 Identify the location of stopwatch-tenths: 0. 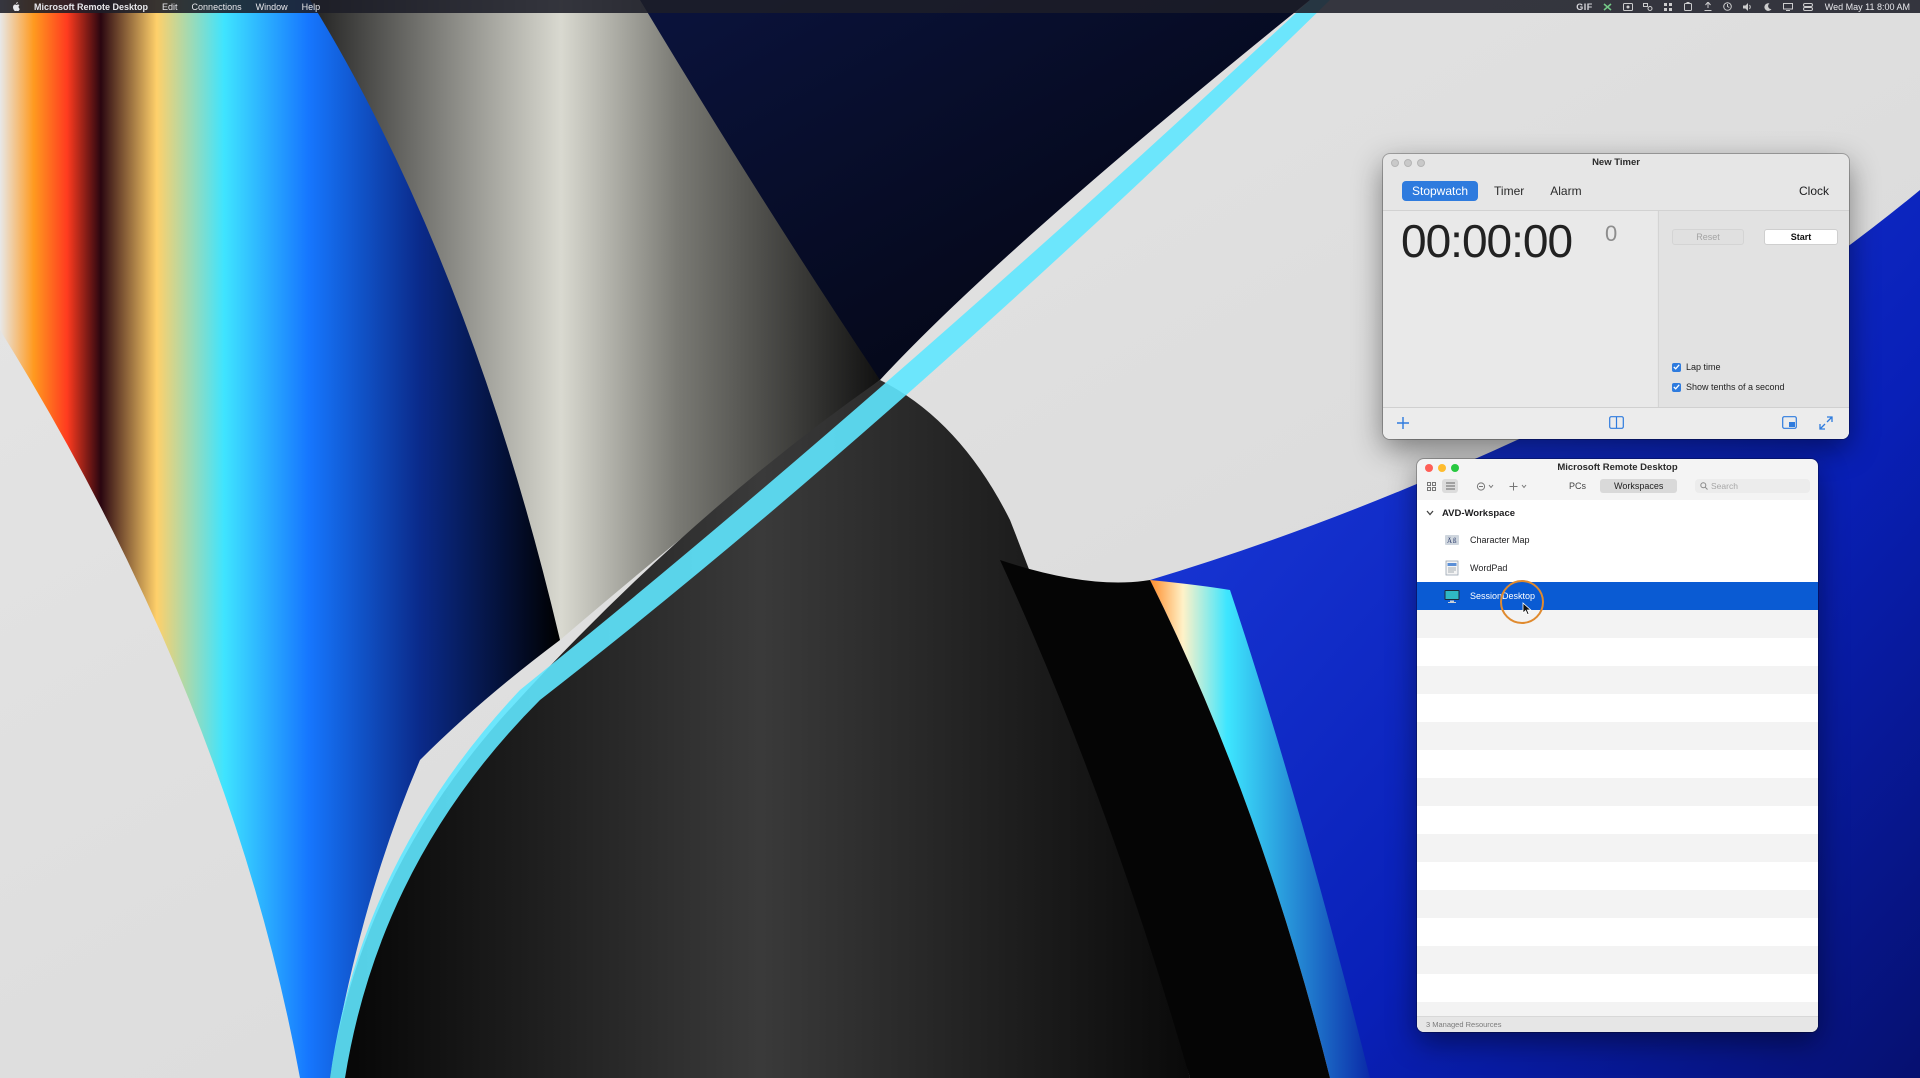
(1611, 233).